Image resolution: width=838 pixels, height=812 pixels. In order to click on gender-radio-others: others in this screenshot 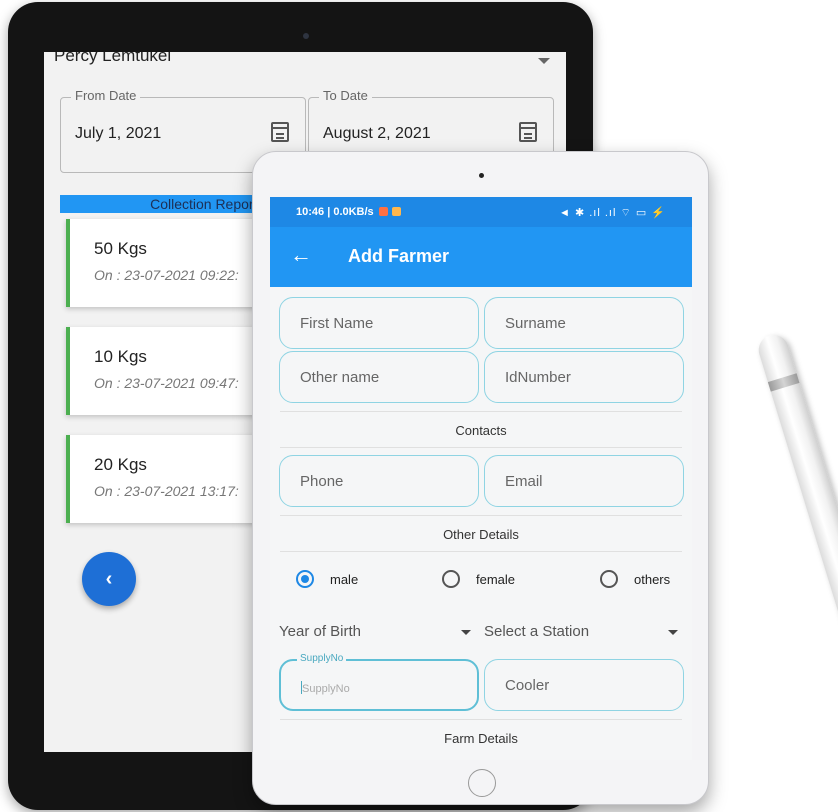, I will do `click(645, 579)`.